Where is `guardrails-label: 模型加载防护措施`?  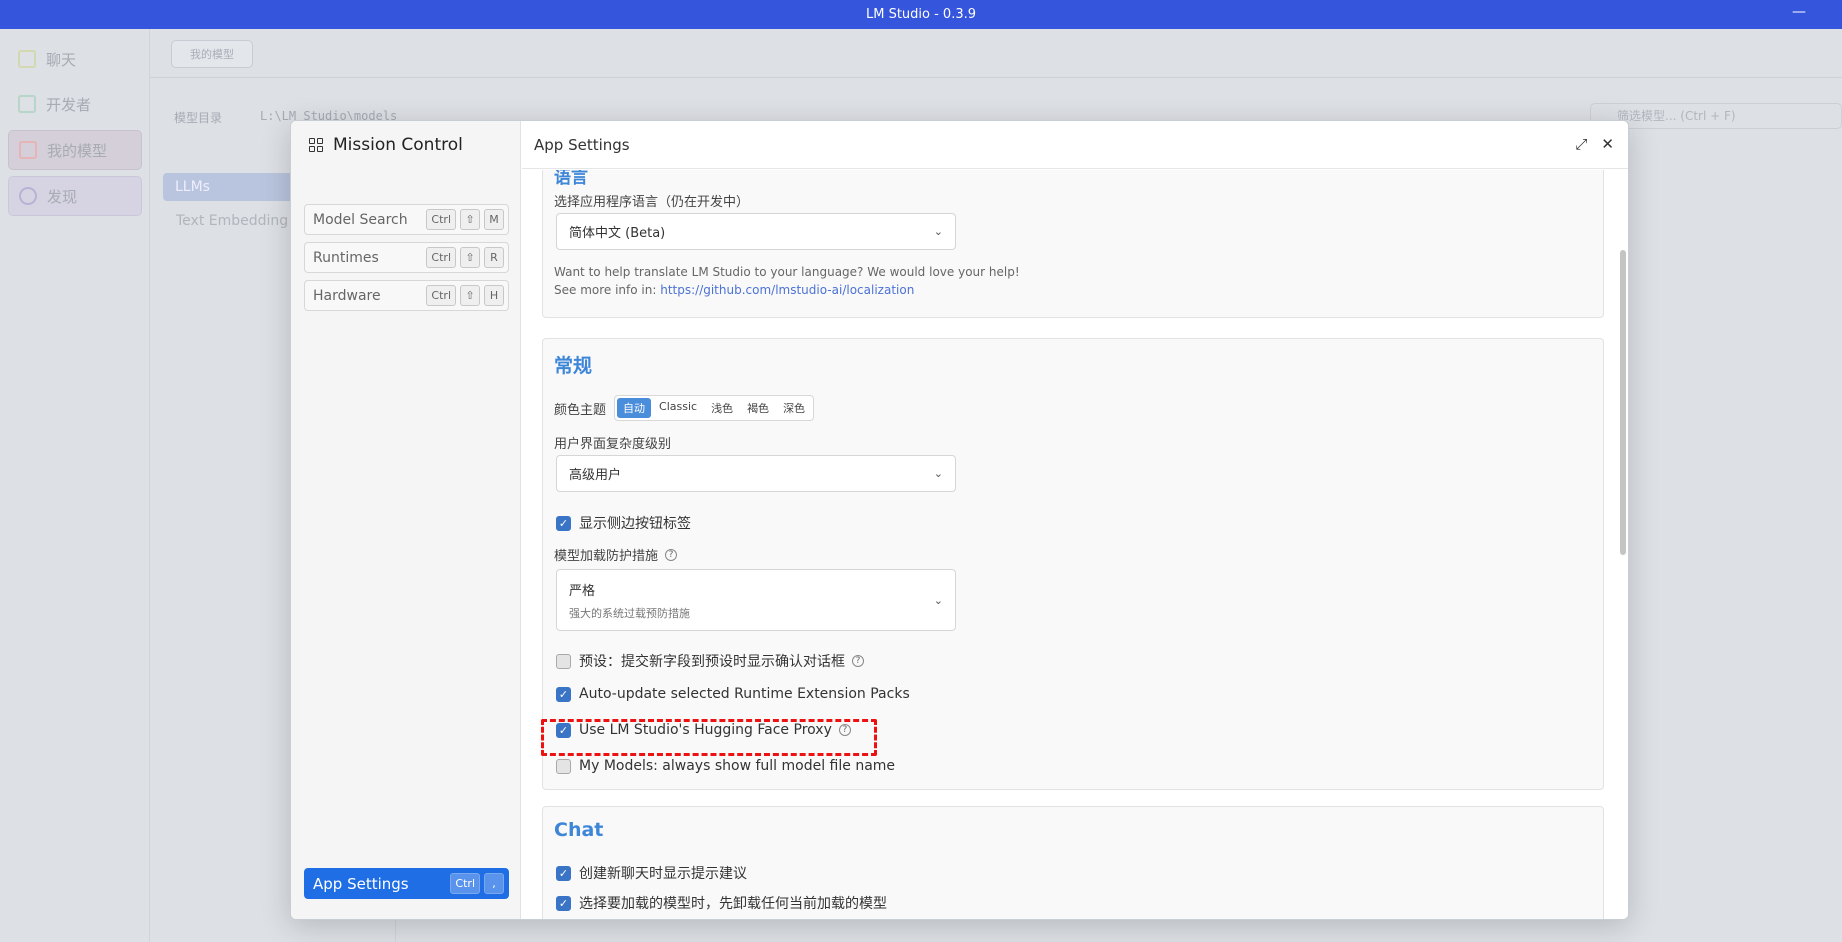 guardrails-label: 模型加载防护措施 is located at coordinates (606, 556).